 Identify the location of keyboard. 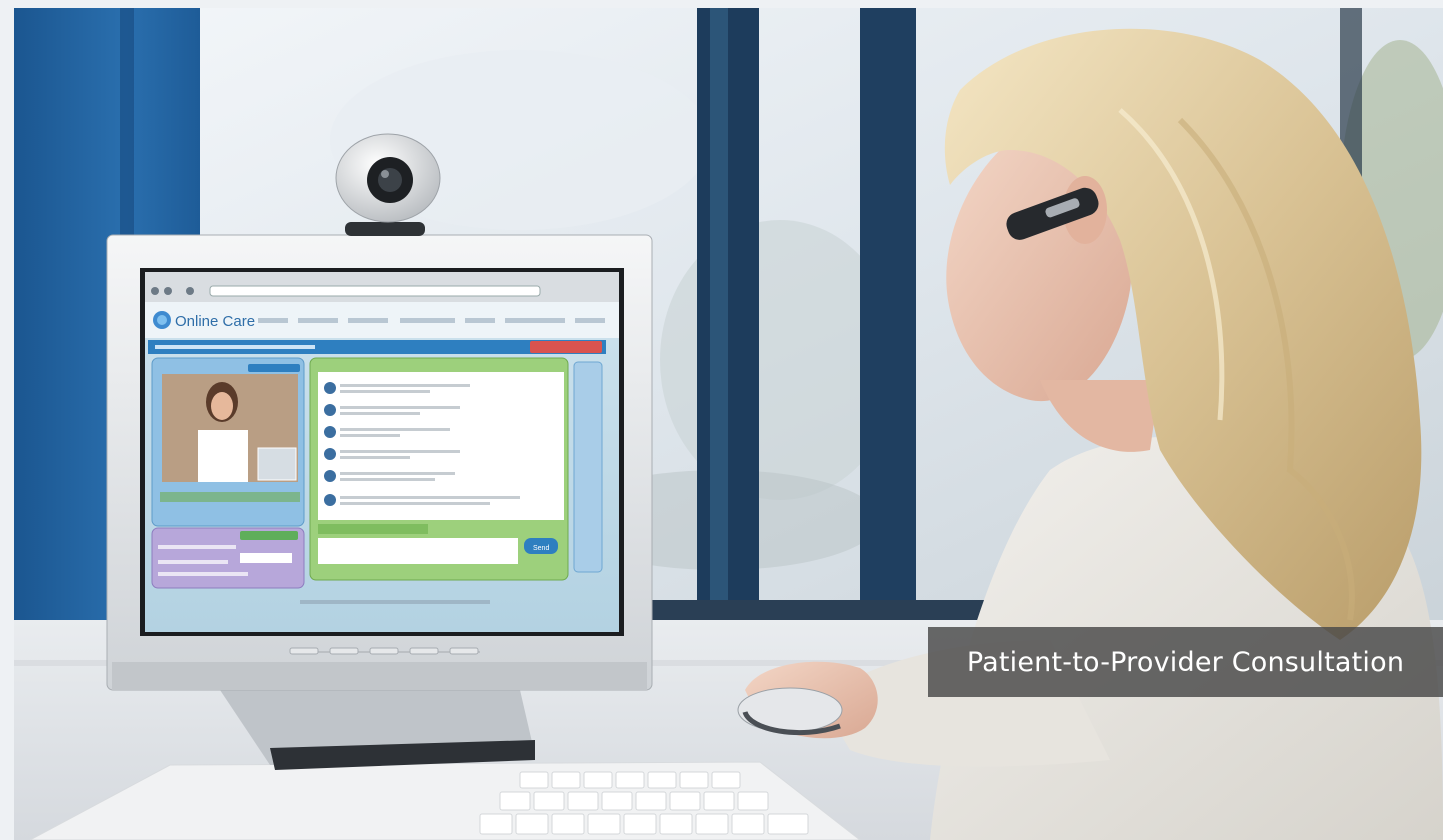
(445, 800).